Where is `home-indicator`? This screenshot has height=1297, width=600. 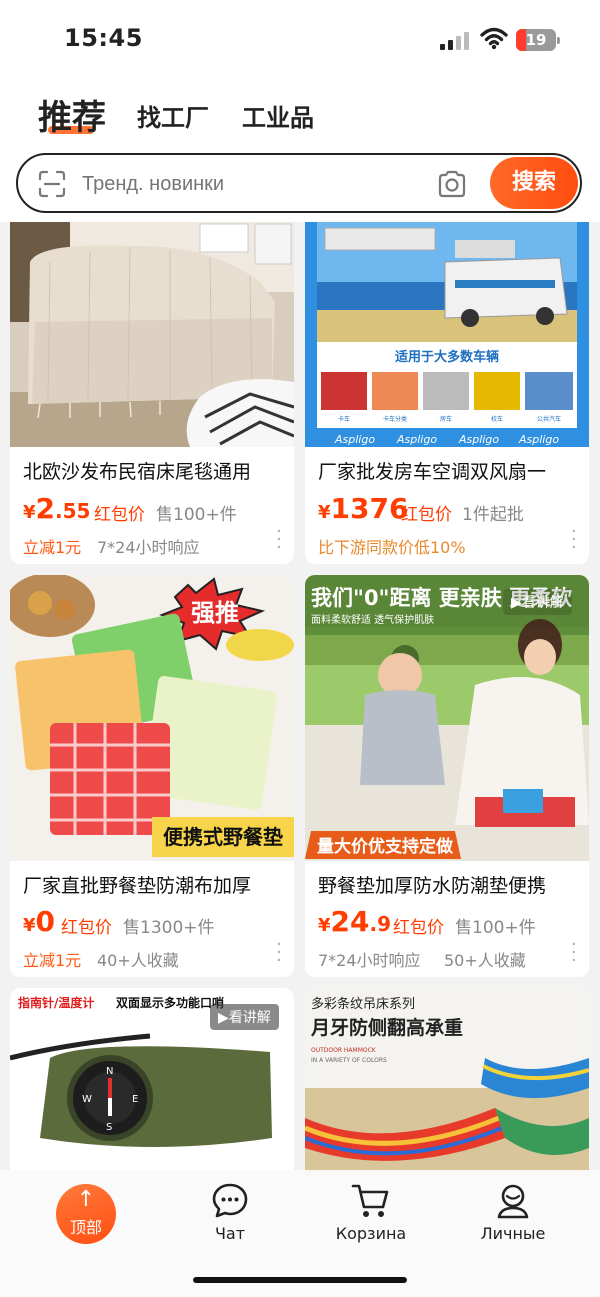 home-indicator is located at coordinates (300, 1280).